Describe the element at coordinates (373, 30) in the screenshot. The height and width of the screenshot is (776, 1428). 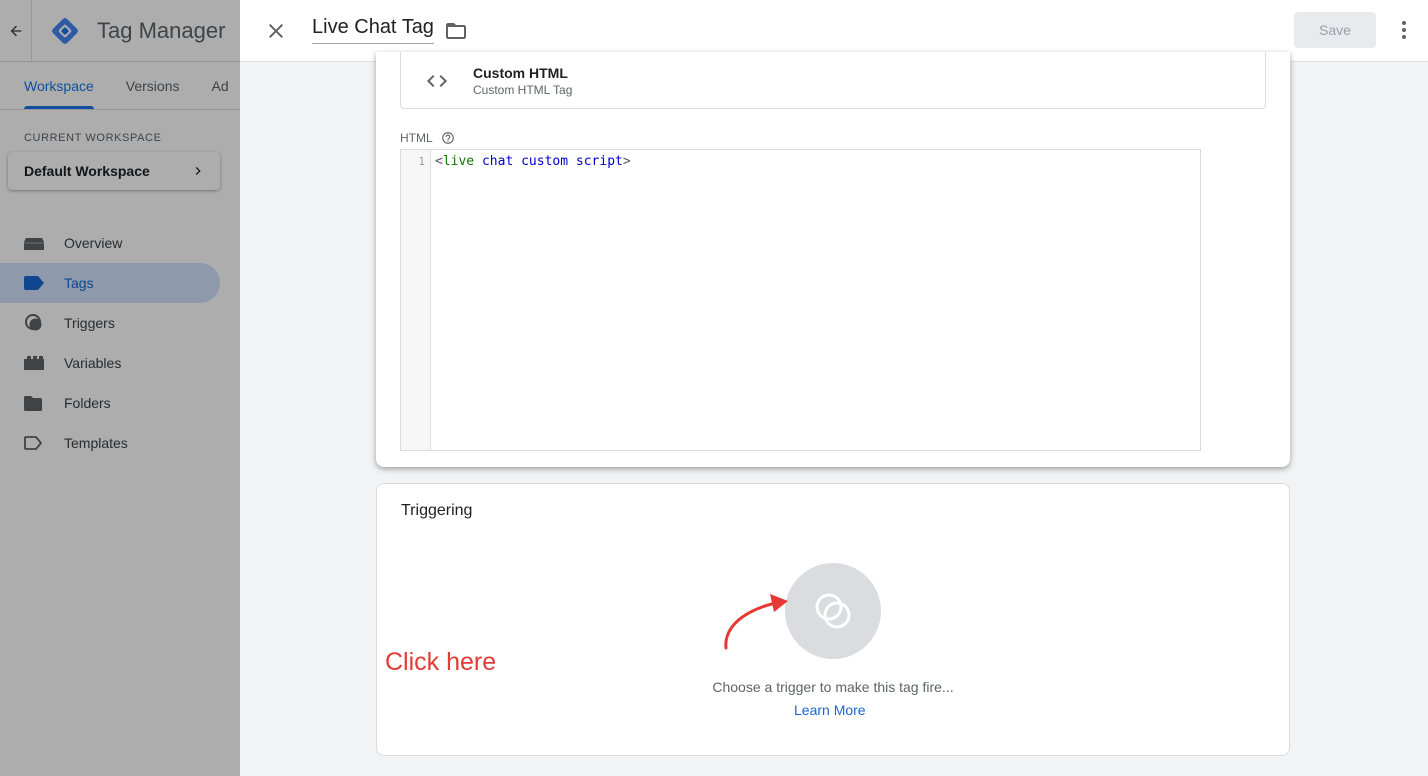
I see `tag-name-field: Live Chat Tag` at that location.